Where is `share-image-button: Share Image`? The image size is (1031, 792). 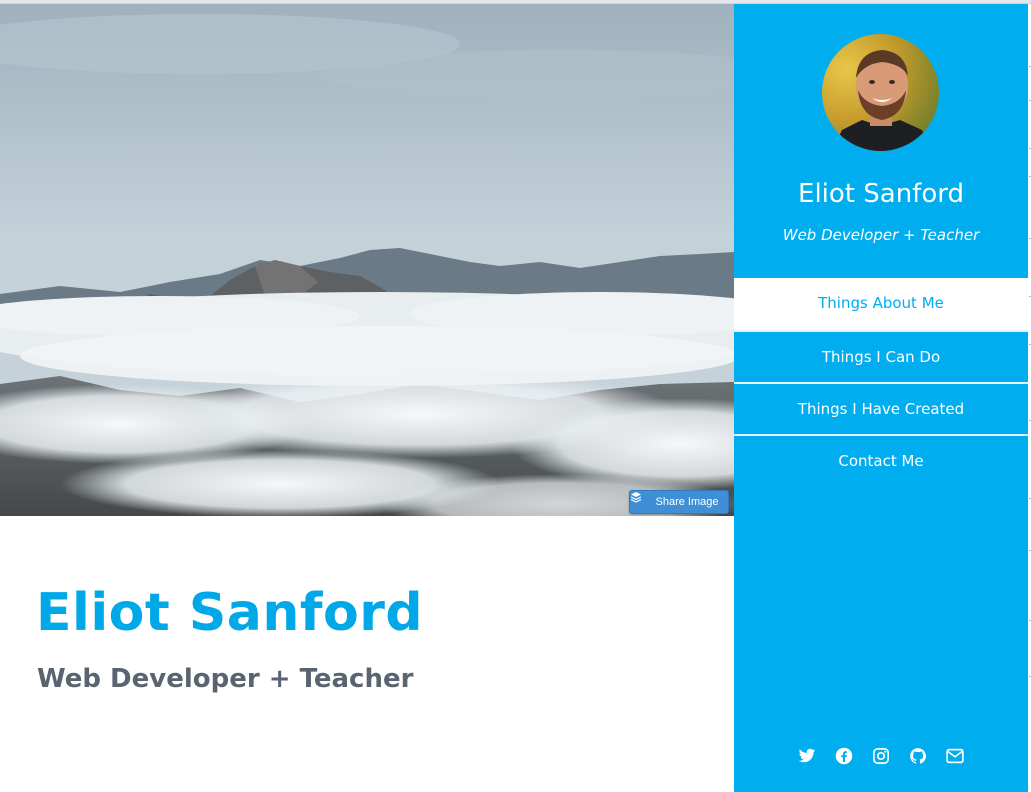 share-image-button: Share Image is located at coordinates (679, 502).